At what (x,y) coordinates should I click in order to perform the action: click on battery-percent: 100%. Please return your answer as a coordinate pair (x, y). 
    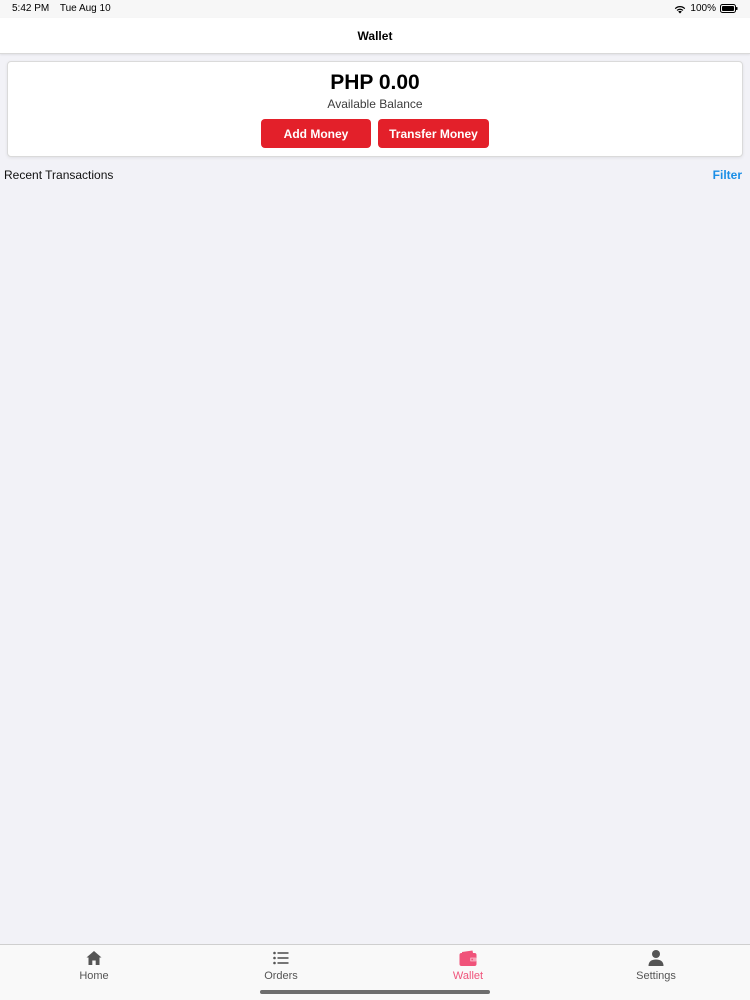
    Looking at the image, I should click on (703, 8).